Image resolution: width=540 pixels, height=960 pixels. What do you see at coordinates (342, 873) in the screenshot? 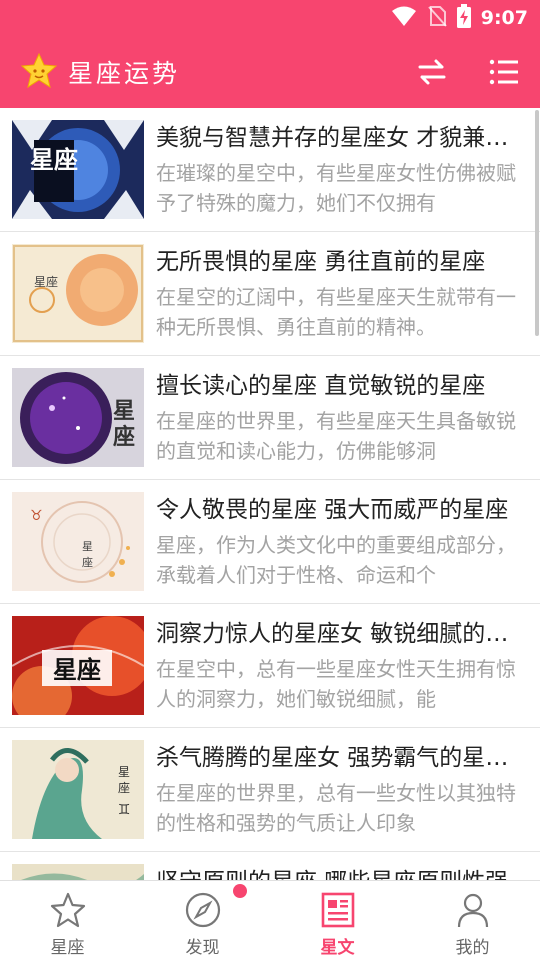
I see `article-title: 坚守原则的星座 哪些星座原则性强` at bounding box center [342, 873].